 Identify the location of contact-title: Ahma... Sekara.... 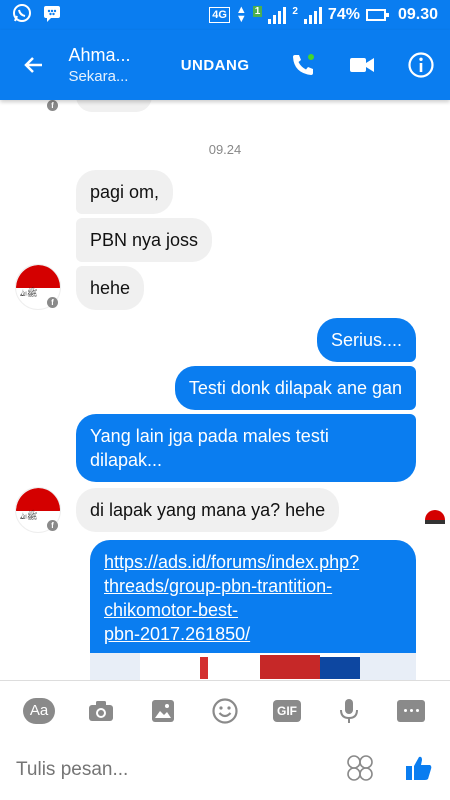
(117, 65).